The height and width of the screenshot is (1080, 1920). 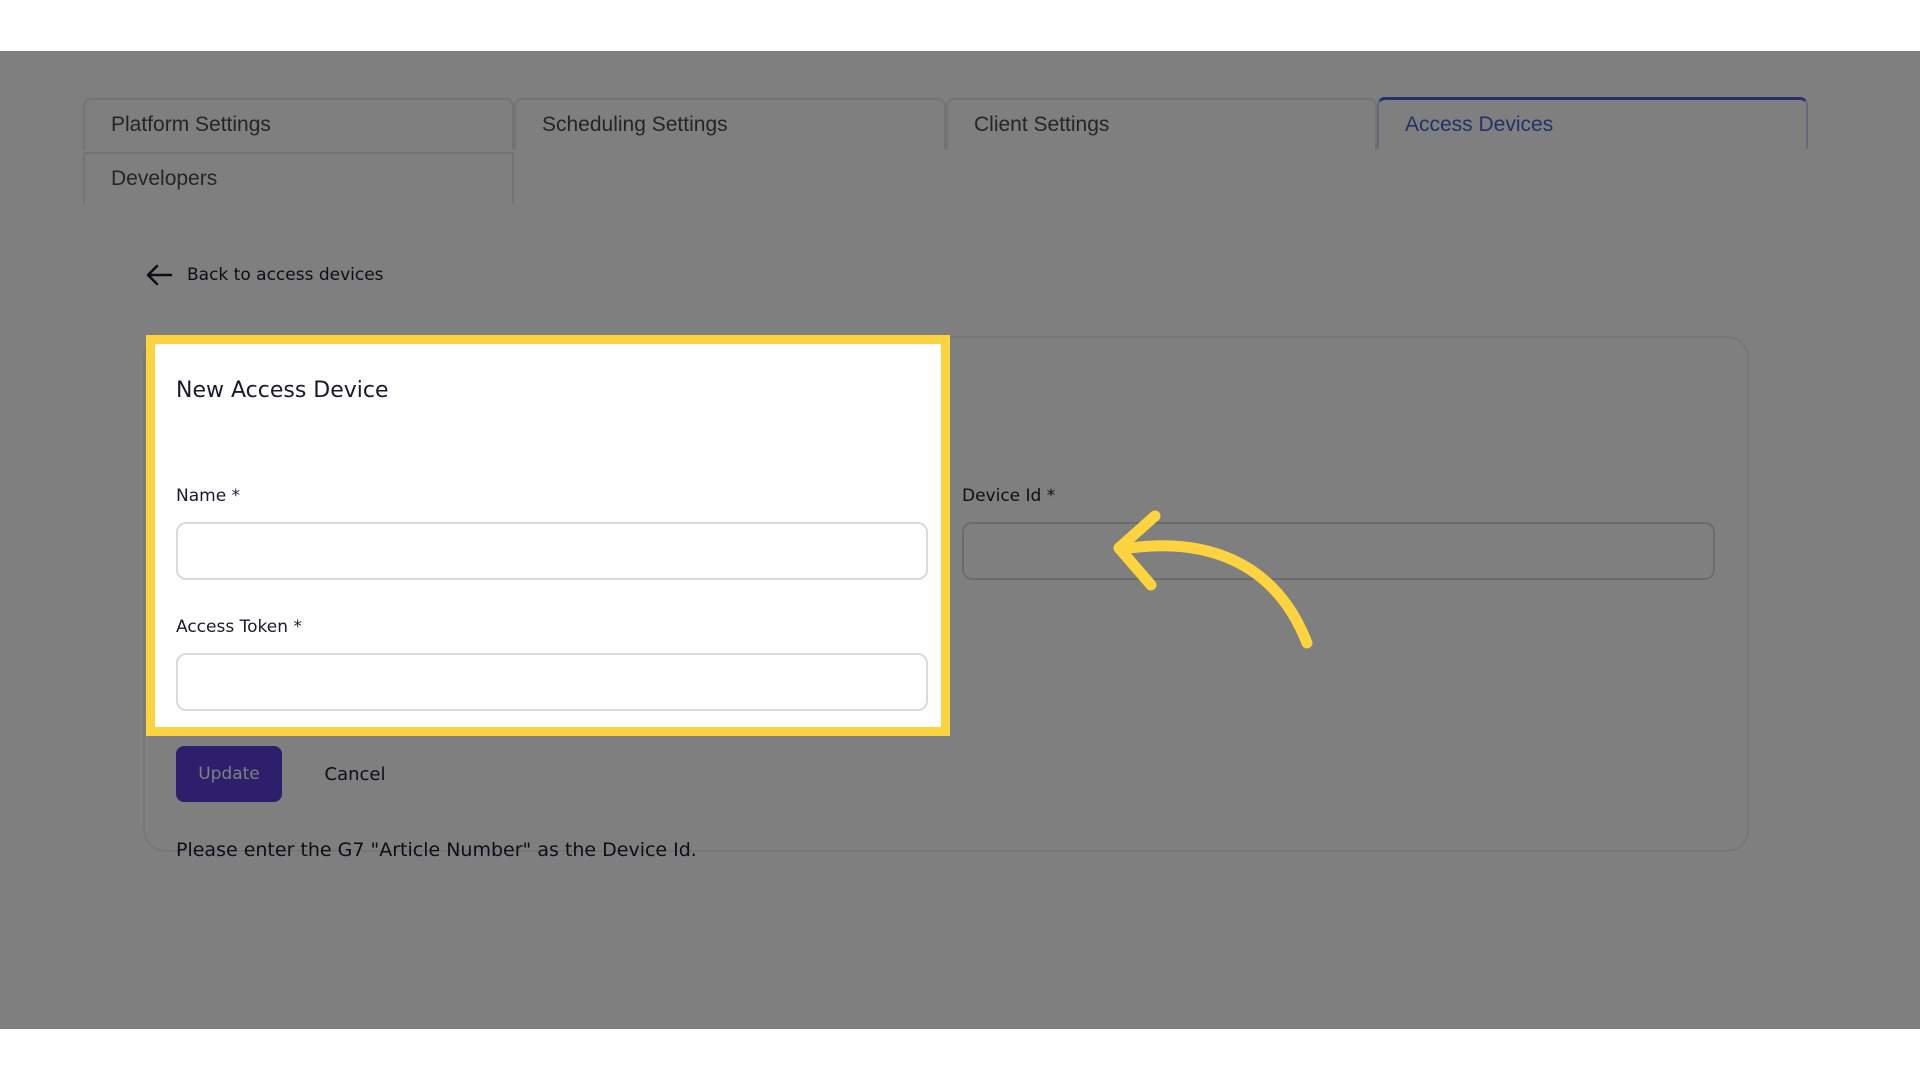 What do you see at coordinates (285, 275) in the screenshot?
I see `back-link-label: Back to access devices` at bounding box center [285, 275].